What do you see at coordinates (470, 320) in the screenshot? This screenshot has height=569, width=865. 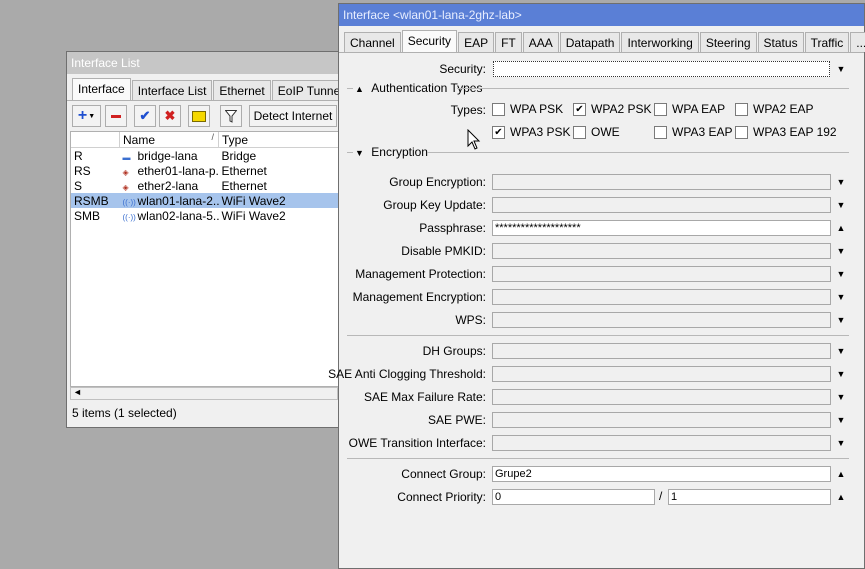 I see `wps-label: WPS:` at bounding box center [470, 320].